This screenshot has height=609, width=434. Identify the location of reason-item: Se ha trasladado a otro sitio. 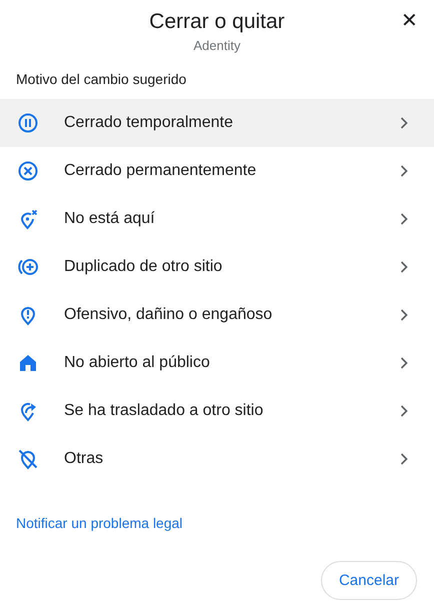
(217, 411).